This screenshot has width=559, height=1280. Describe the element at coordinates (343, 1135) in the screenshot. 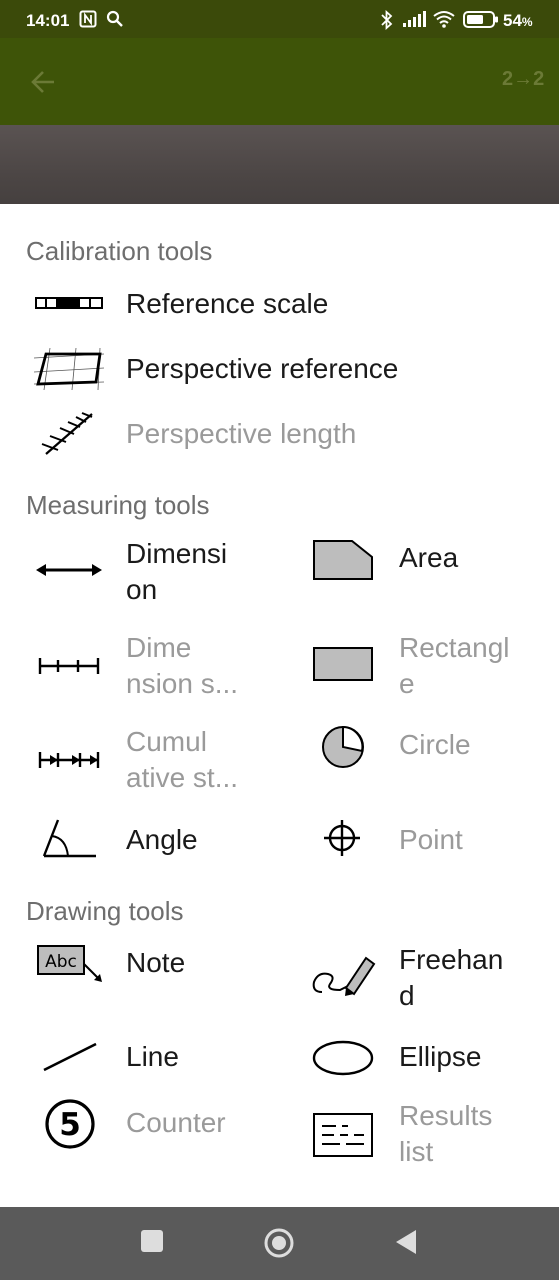

I see `results-list-icon` at that location.